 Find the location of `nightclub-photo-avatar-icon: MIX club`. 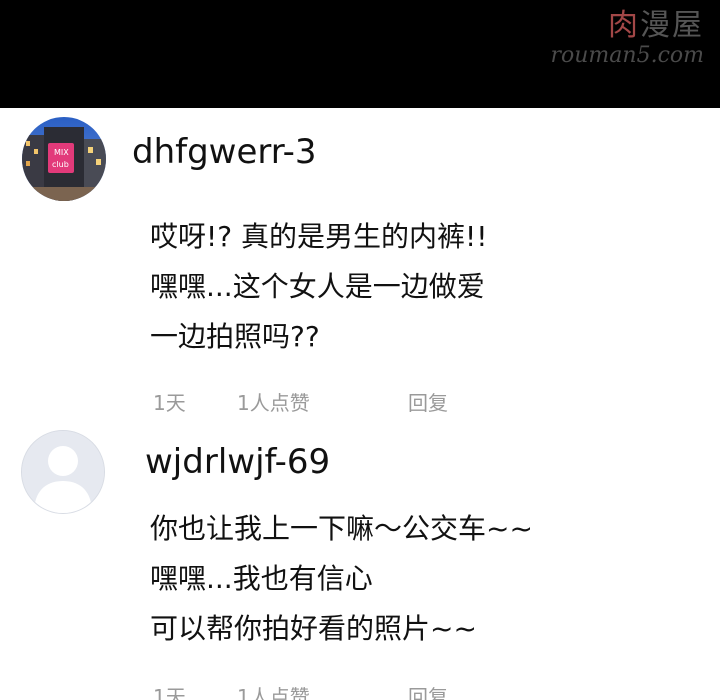

nightclub-photo-avatar-icon: MIX club is located at coordinates (64, 159).